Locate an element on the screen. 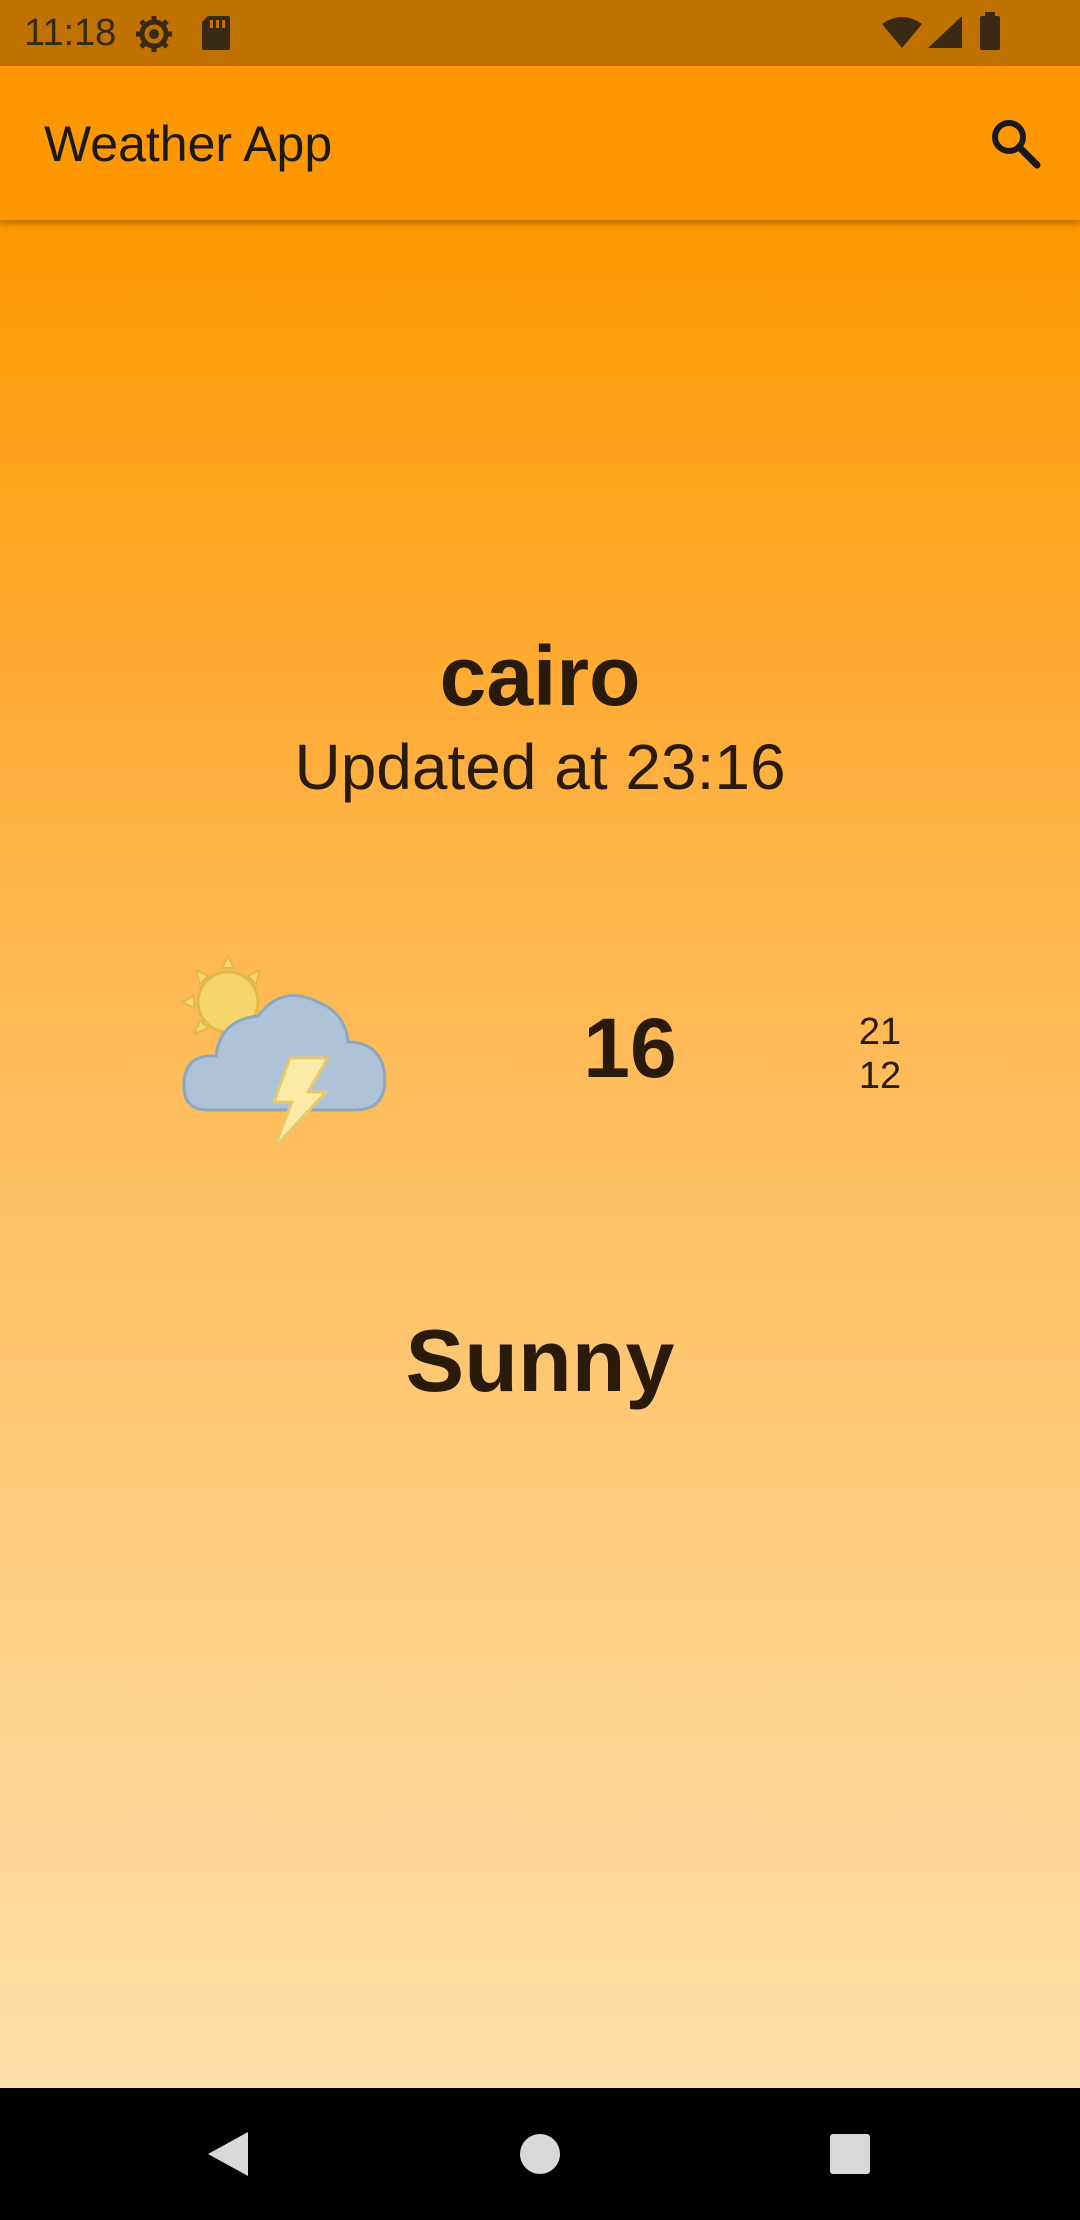 The height and width of the screenshot is (2220, 1080). app-bar: Weather App is located at coordinates (540, 143).